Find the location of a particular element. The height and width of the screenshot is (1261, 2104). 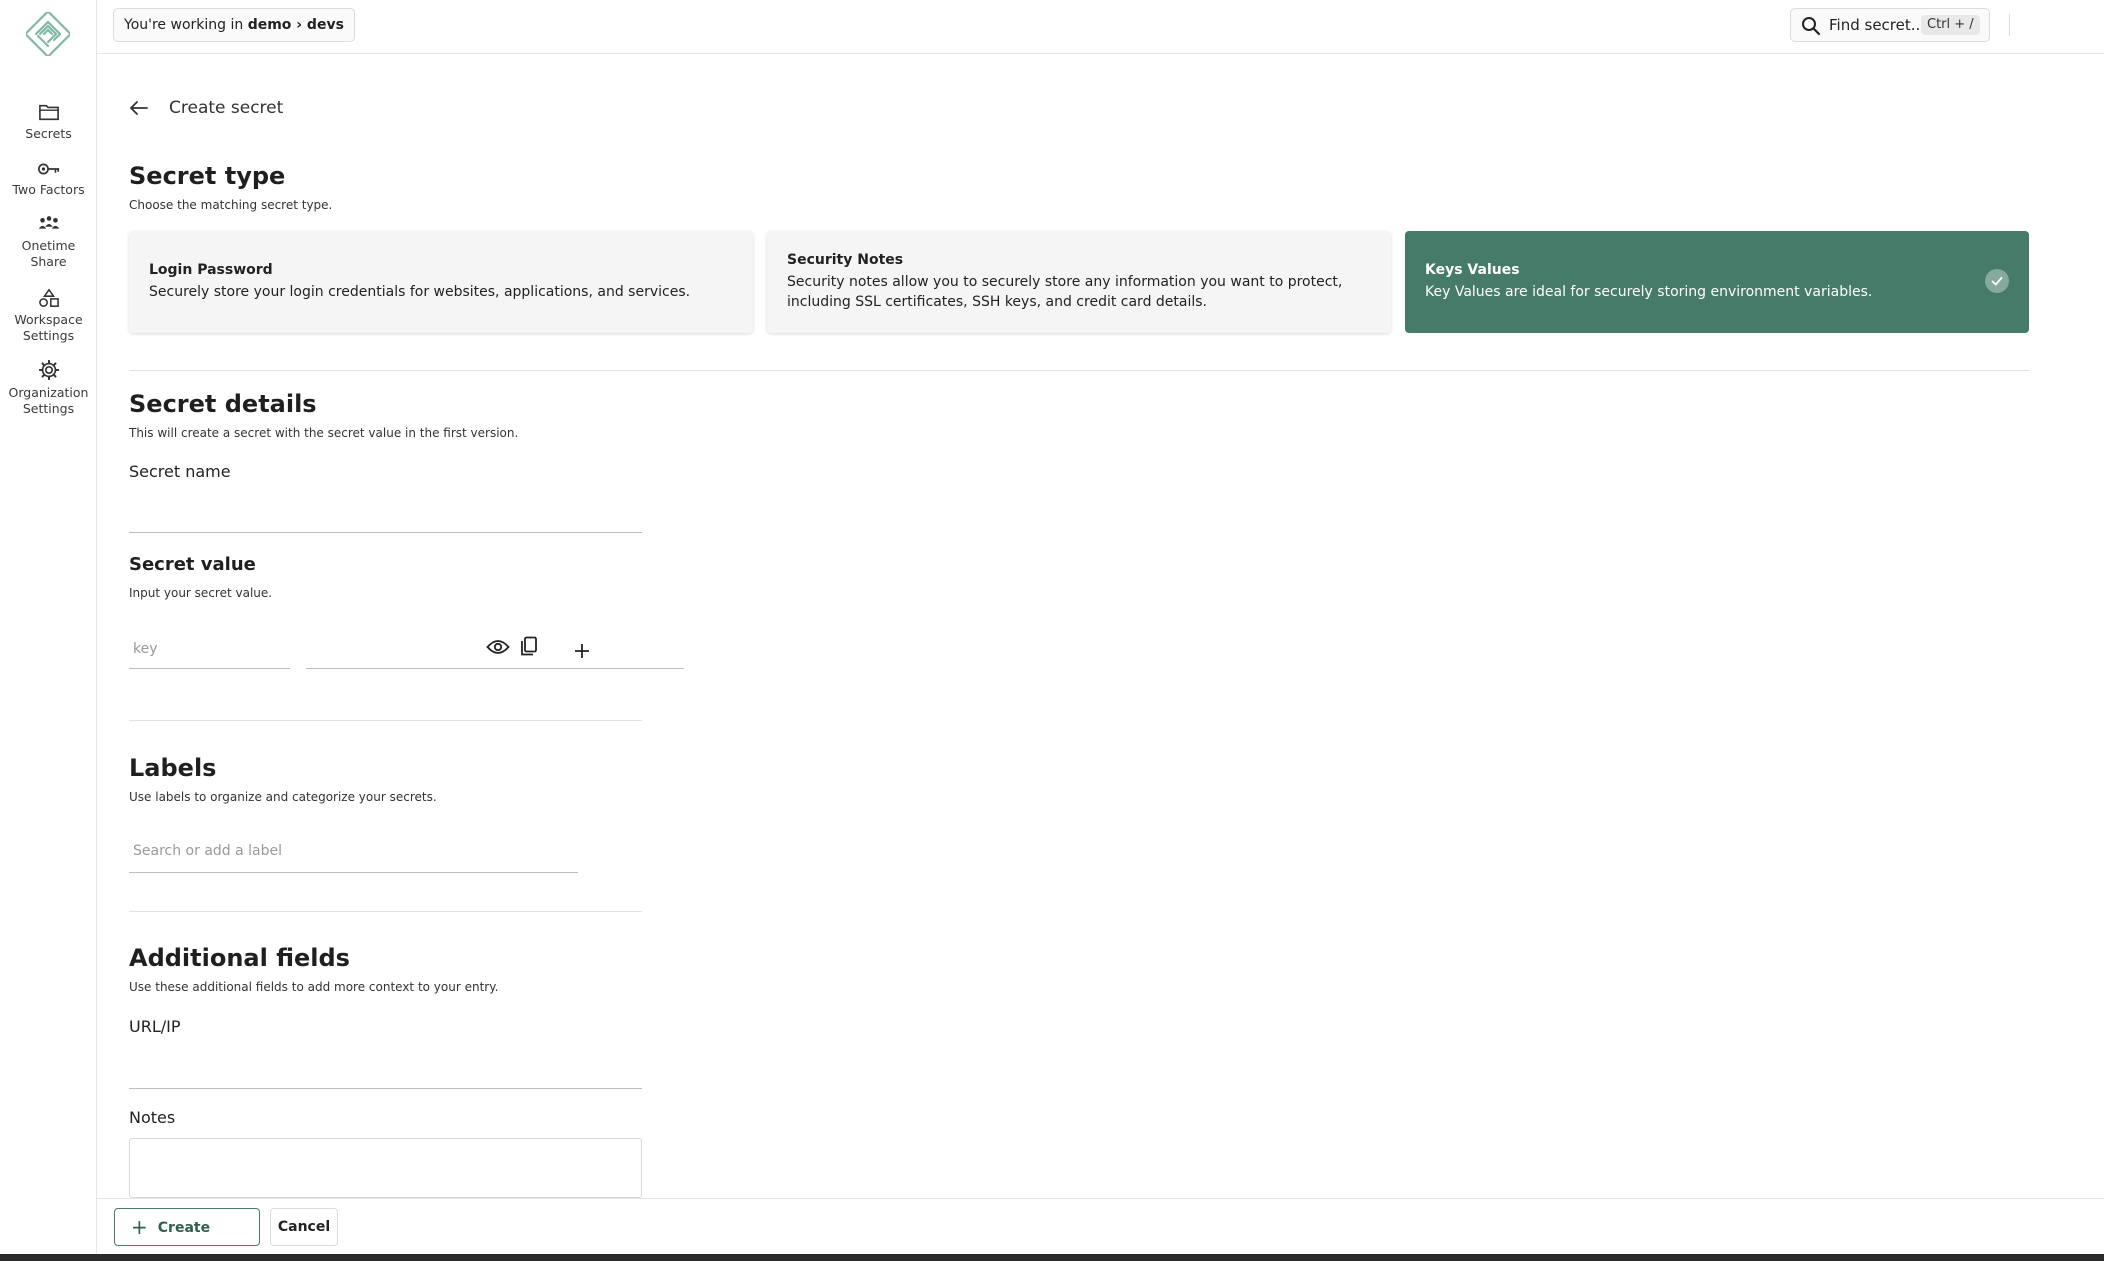

sidebar-item-two-factors: Two Factors is located at coordinates (48, 179).